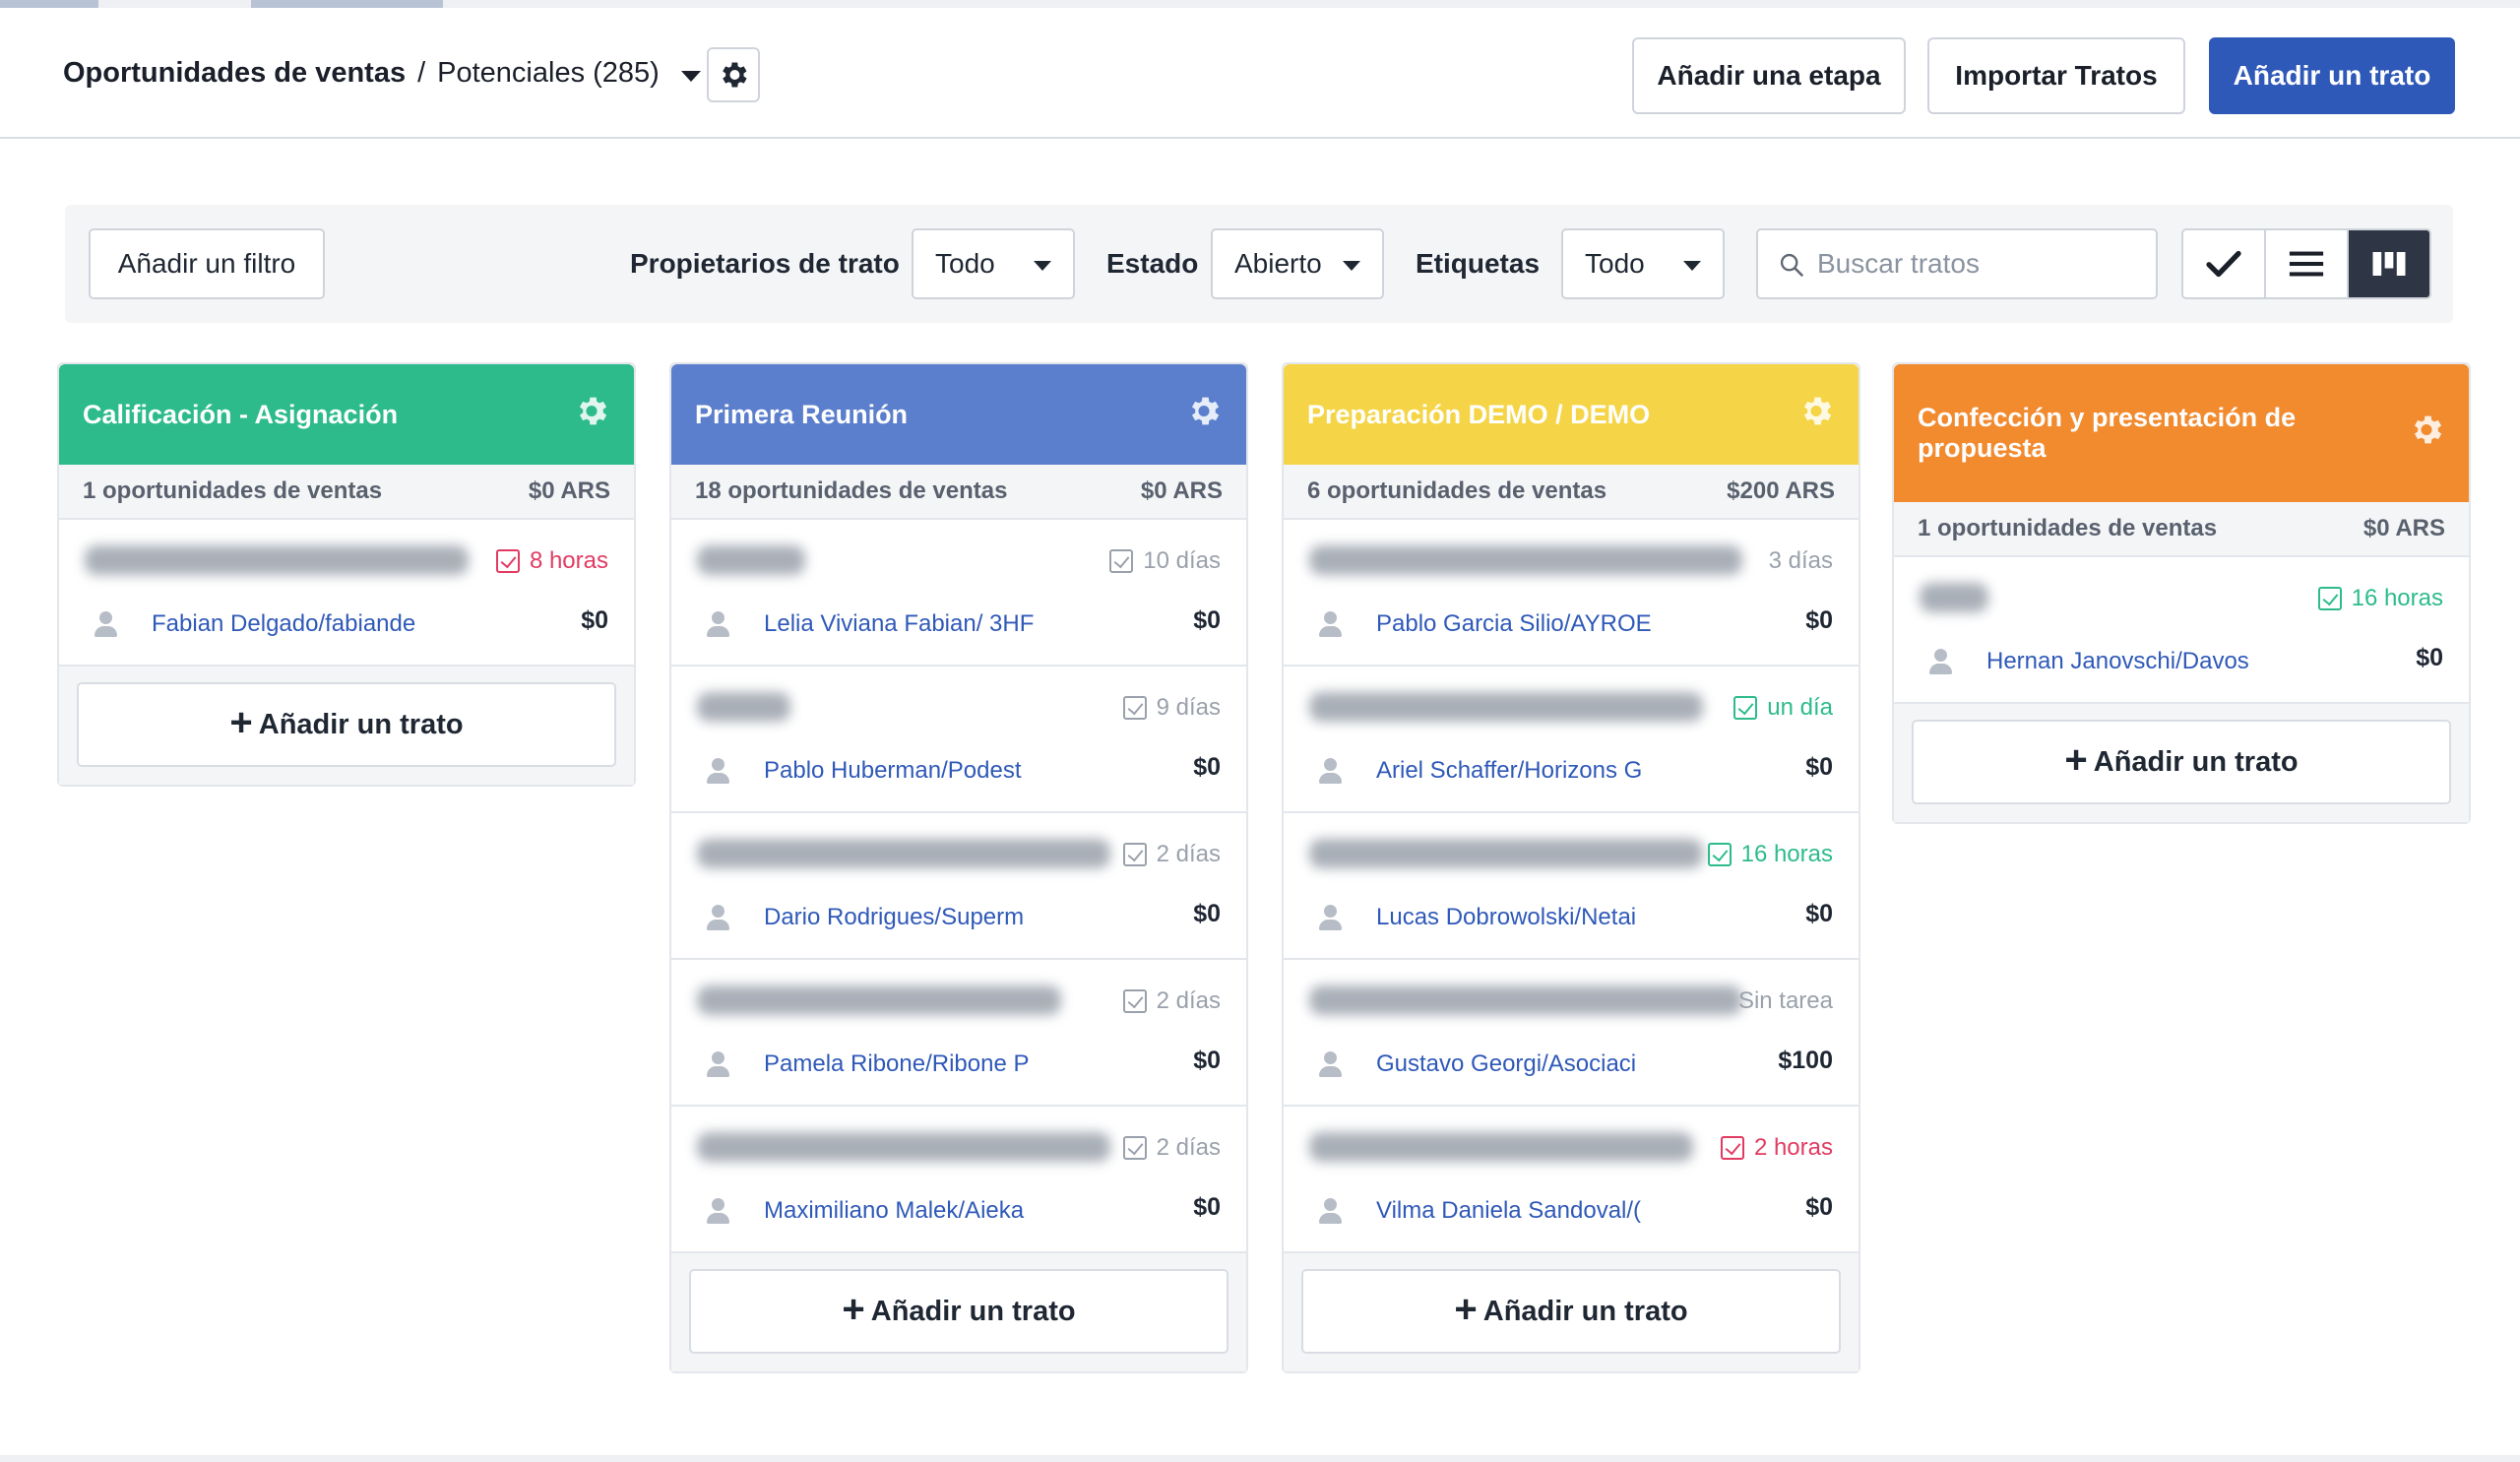 The image size is (2520, 1462). What do you see at coordinates (241, 414) in the screenshot?
I see `stage-title: Calificación - Asignación` at bounding box center [241, 414].